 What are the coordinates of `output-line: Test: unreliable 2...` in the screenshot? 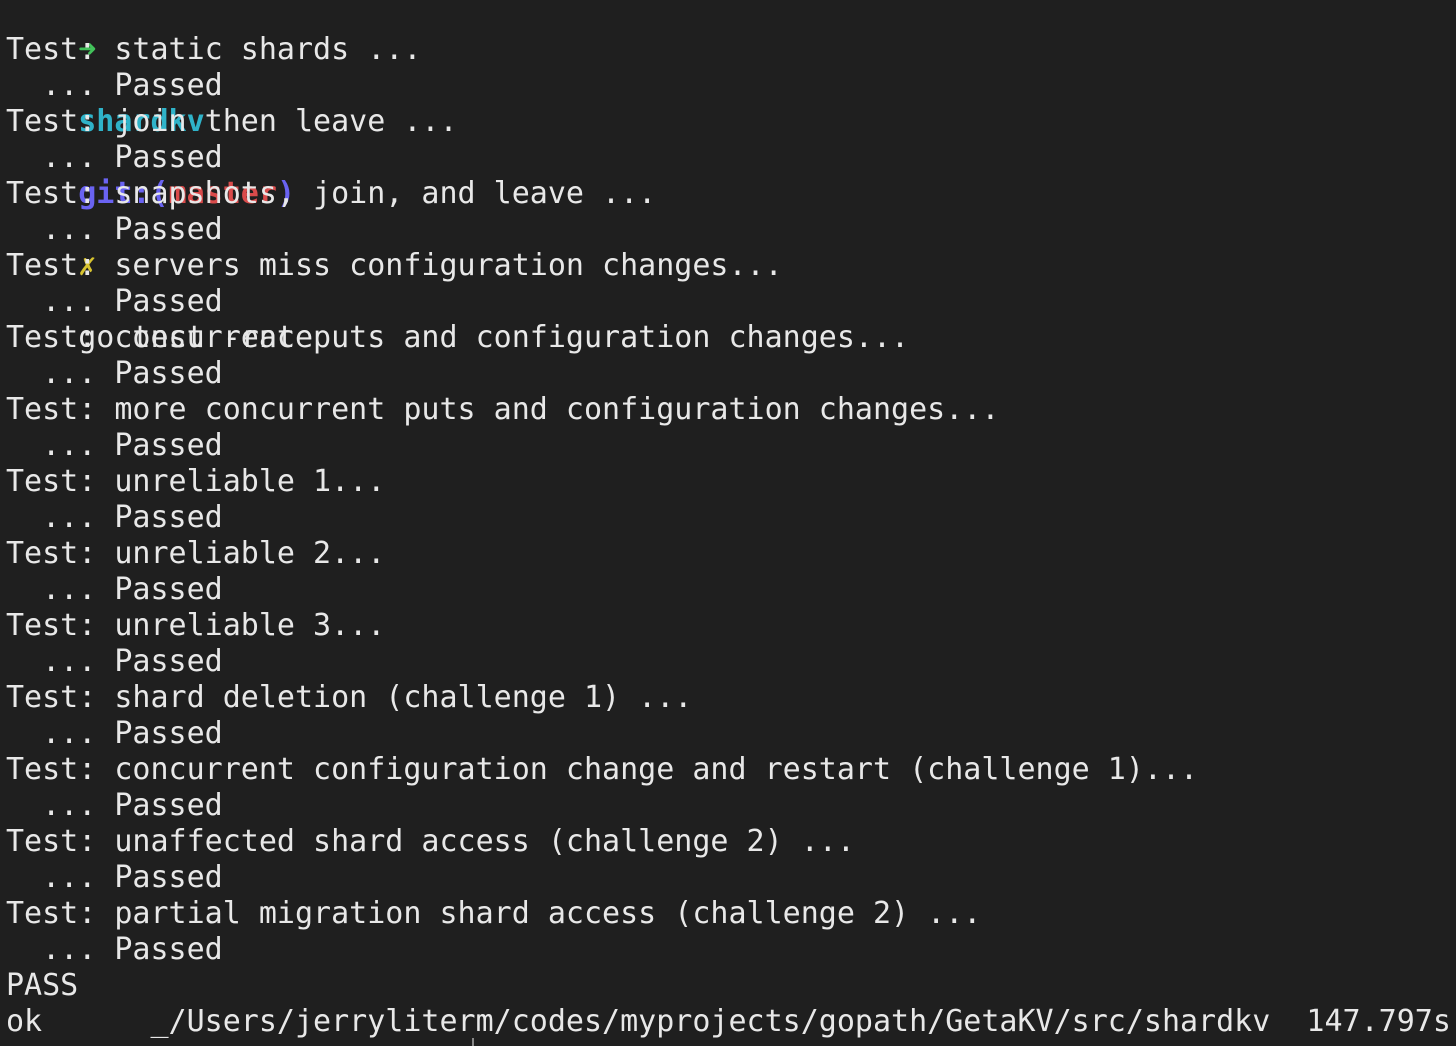 It's located at (196, 553).